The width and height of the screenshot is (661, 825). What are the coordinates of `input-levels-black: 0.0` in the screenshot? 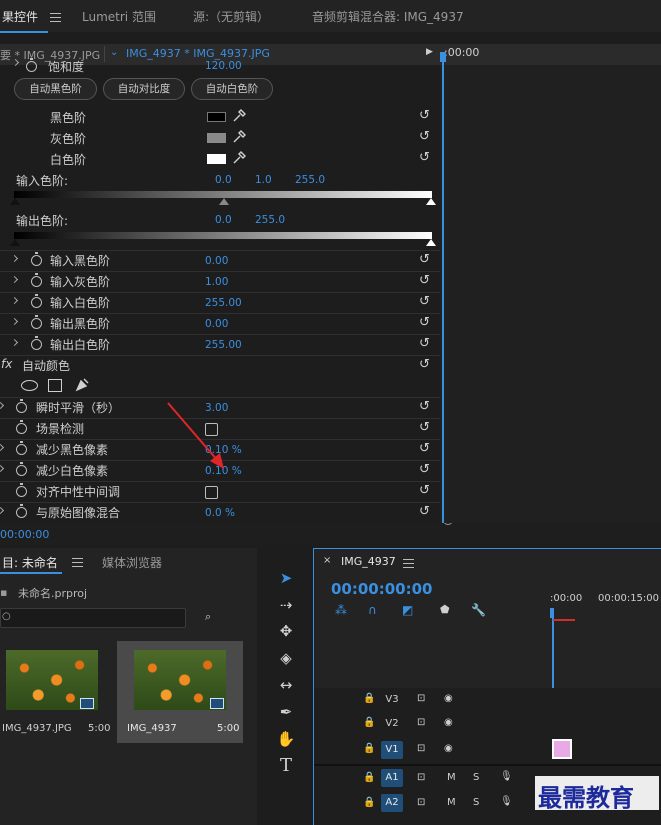 It's located at (223, 180).